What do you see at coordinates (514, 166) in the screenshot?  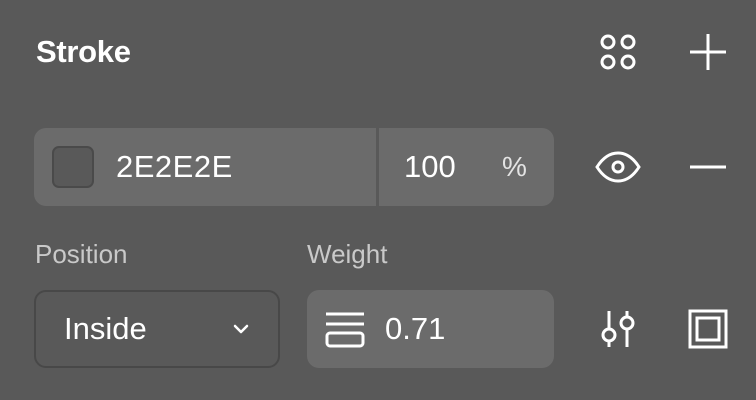 I see `opacity-unit: %` at bounding box center [514, 166].